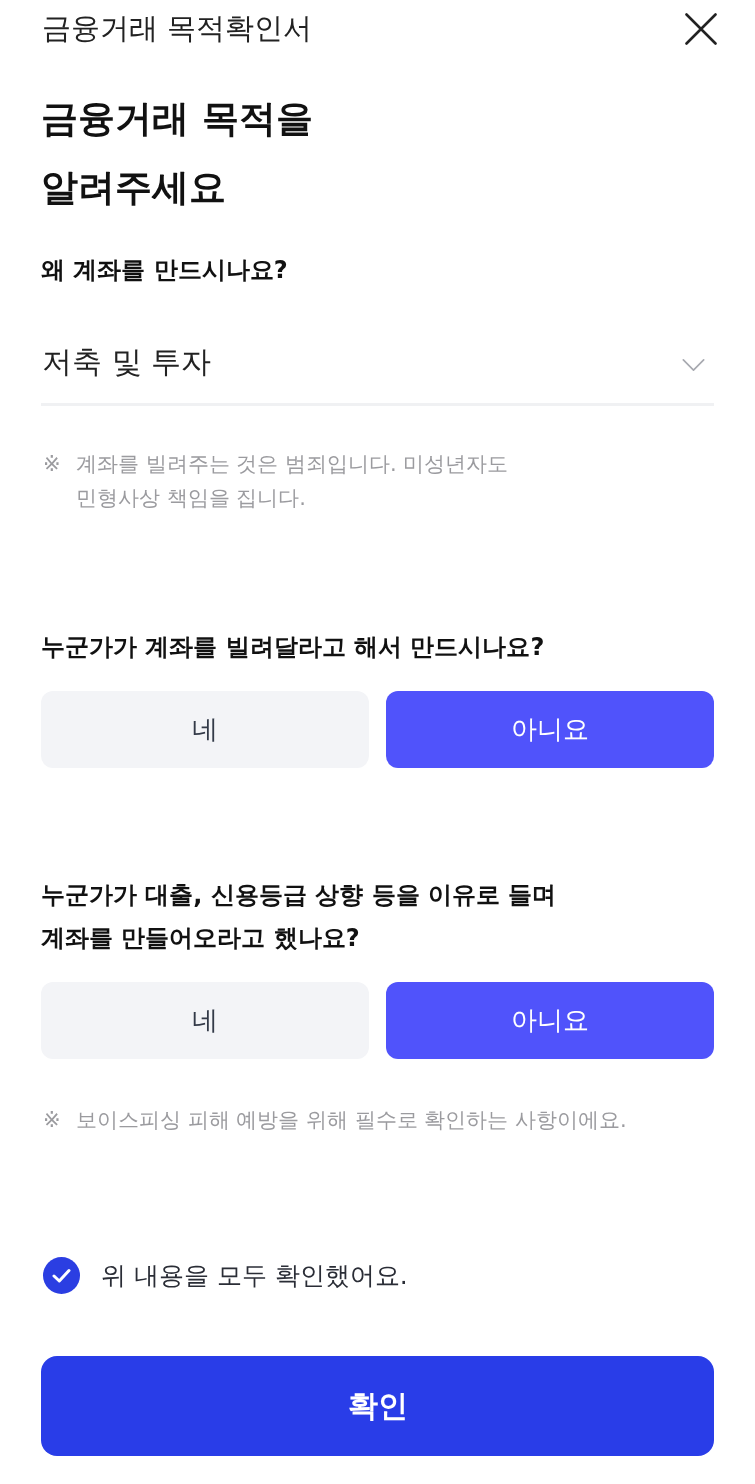  Describe the element at coordinates (293, 647) in the screenshot. I see `question-label: 누군가가 계좌를 빌려달라고 해서 만드시나요?` at that location.